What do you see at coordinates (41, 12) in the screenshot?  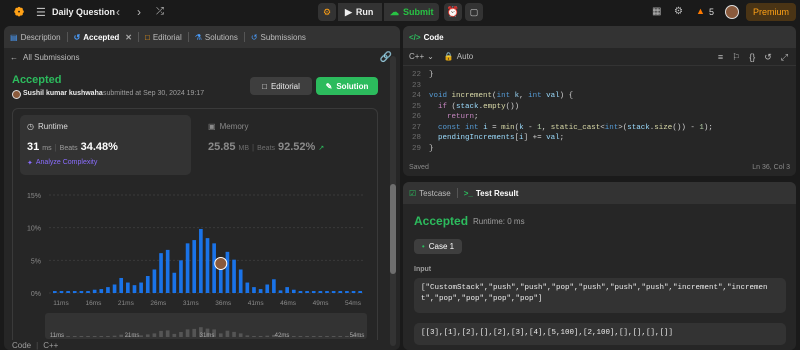 I see `problem-list-icon: ☰` at bounding box center [41, 12].